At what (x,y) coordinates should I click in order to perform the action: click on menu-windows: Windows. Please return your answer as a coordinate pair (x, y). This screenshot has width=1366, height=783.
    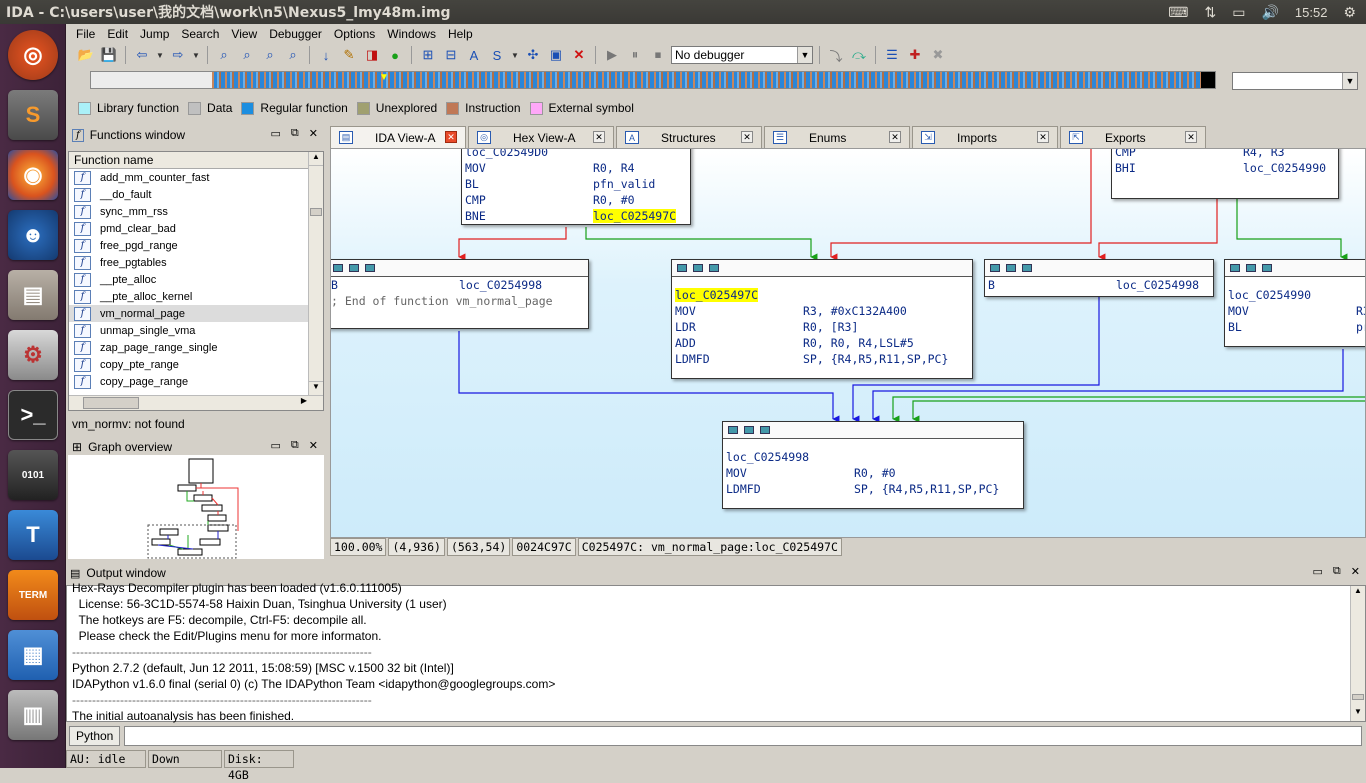
    Looking at the image, I should click on (411, 34).